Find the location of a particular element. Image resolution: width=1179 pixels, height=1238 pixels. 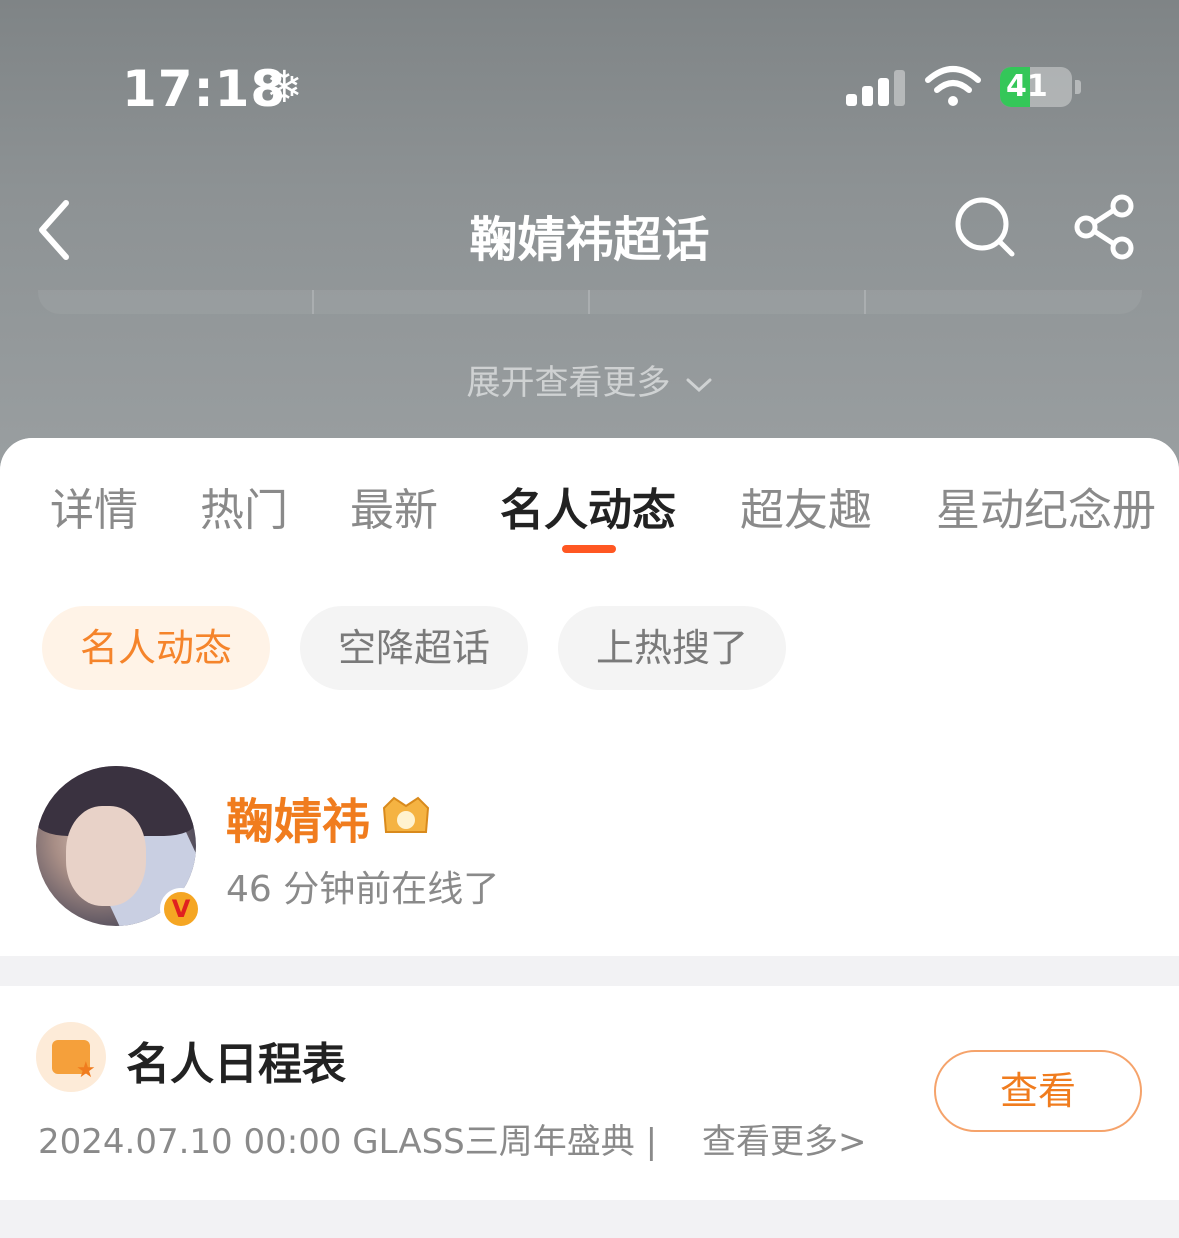

battery-indicator: 41 is located at coordinates (1036, 87).